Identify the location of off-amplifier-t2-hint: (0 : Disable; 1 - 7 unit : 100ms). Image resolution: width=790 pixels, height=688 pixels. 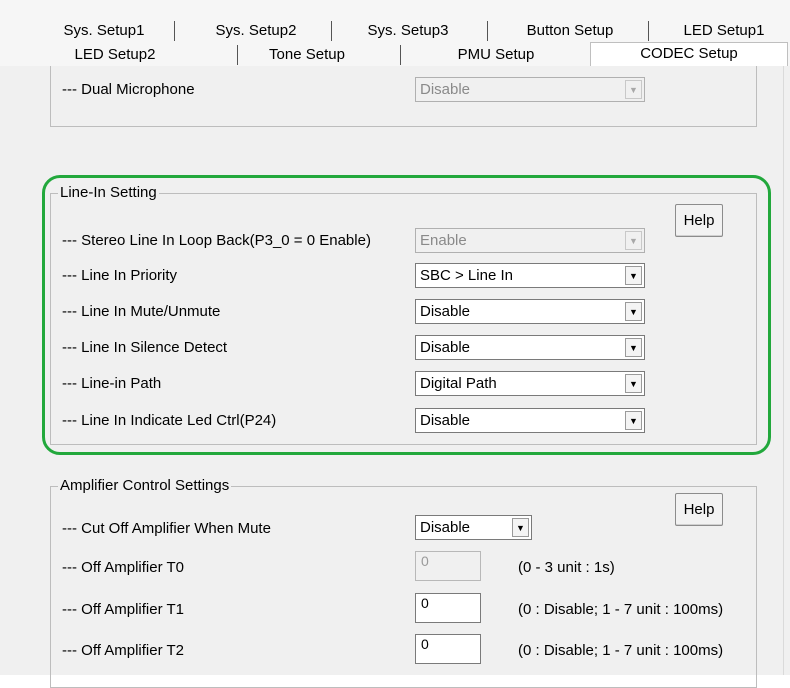
(621, 650).